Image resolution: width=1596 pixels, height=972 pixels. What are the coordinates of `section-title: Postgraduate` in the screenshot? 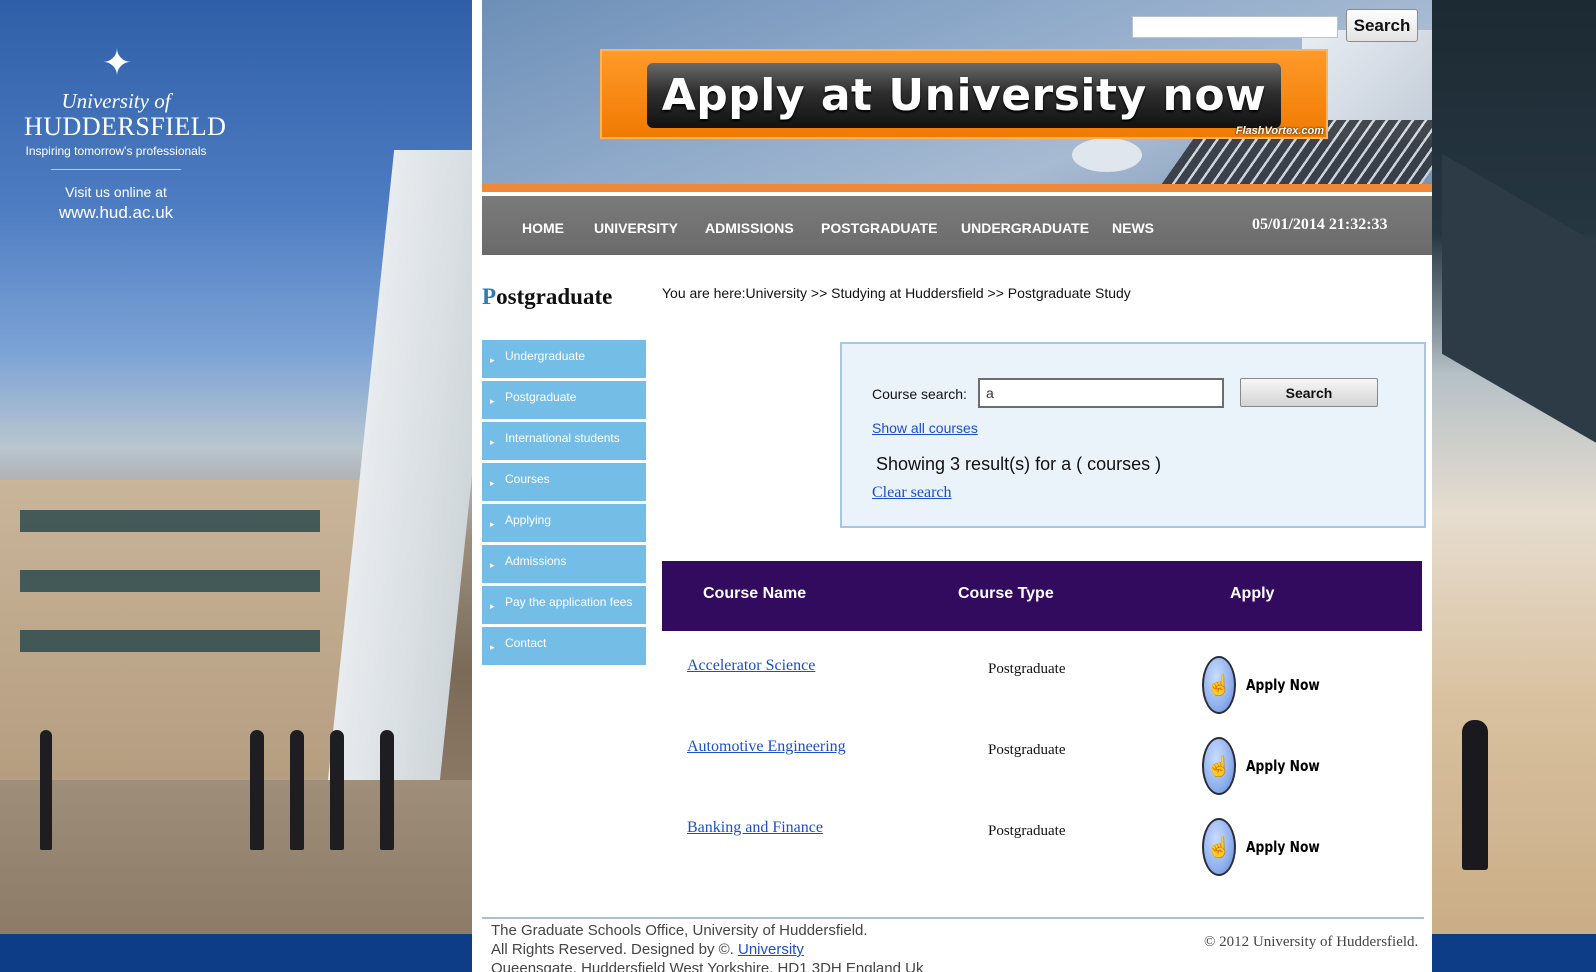 It's located at (547, 297).